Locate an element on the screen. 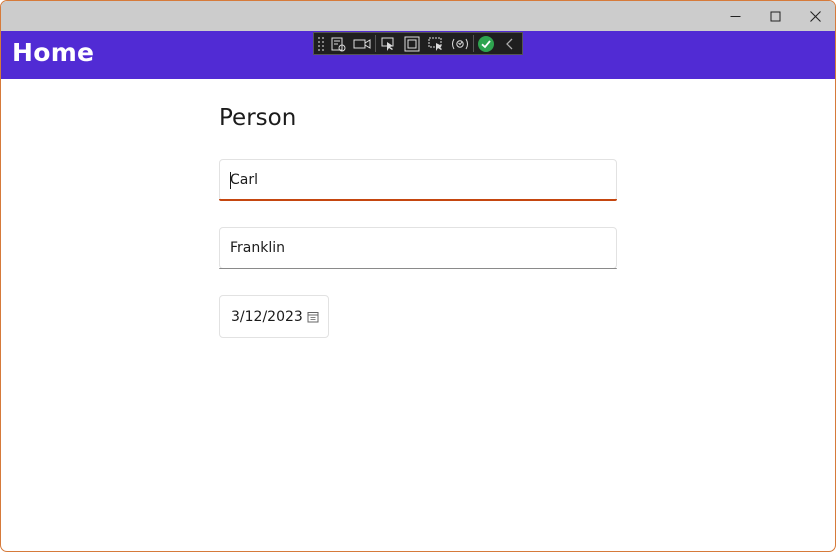 Image resolution: width=836 pixels, height=552 pixels. minimize-icon is located at coordinates (735, 16).